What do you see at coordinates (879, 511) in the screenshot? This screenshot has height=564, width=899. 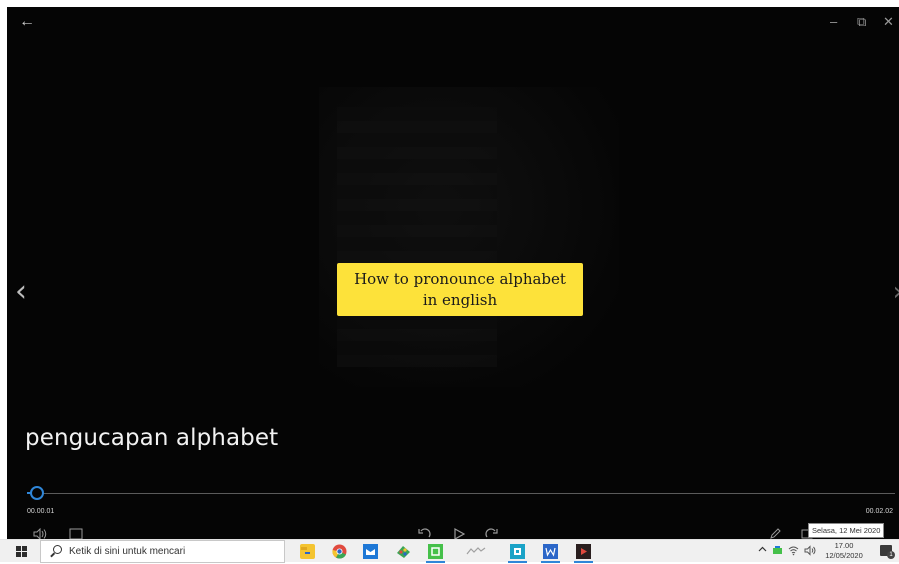 I see `total-time: 00.02.02` at bounding box center [879, 511].